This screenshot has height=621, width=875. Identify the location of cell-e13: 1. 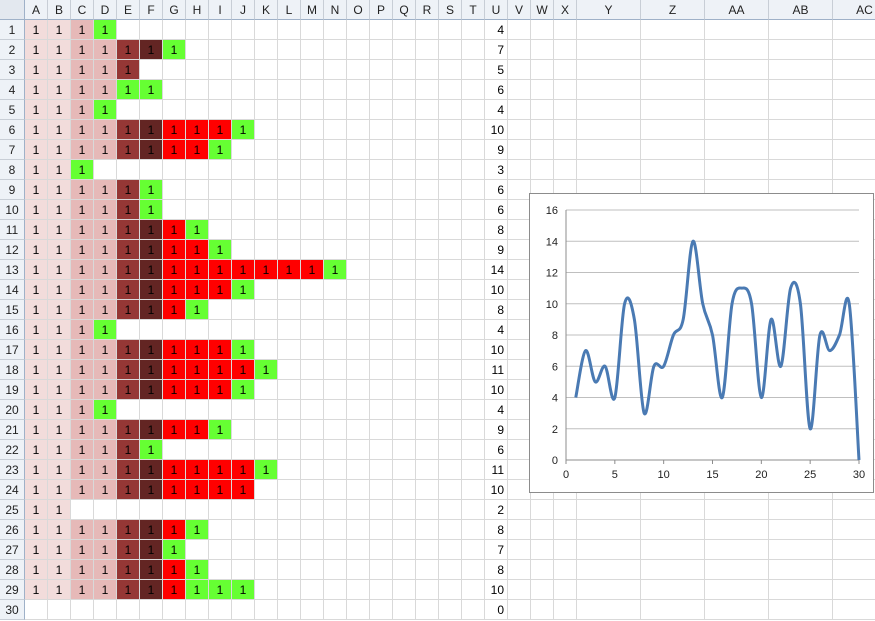
(128, 270).